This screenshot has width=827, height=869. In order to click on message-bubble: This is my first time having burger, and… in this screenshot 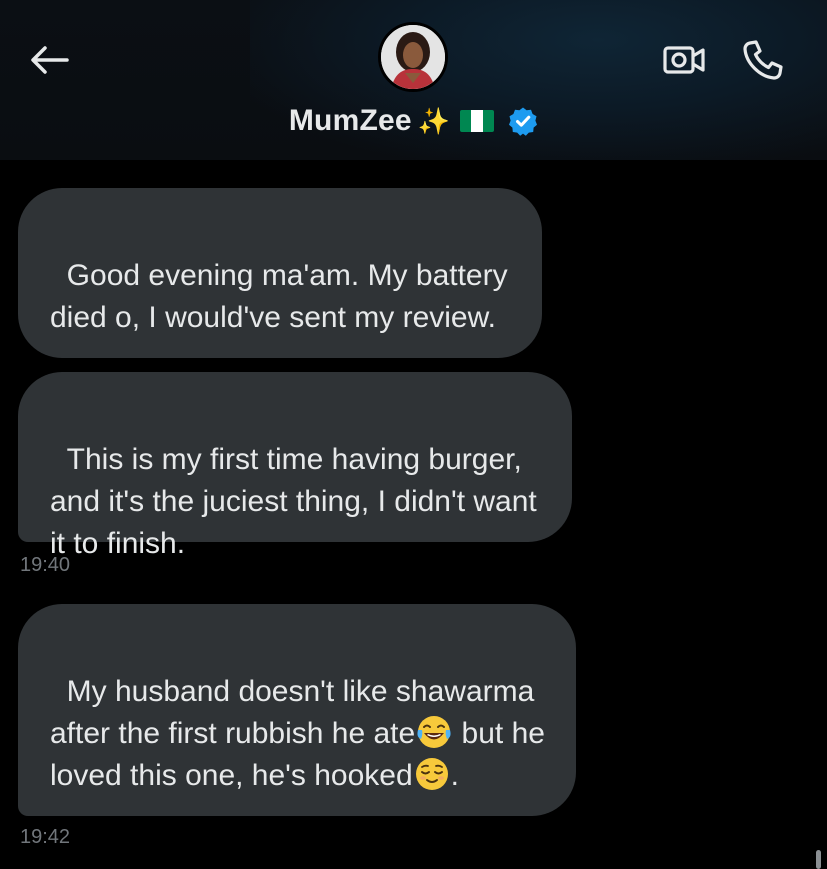, I will do `click(295, 466)`.